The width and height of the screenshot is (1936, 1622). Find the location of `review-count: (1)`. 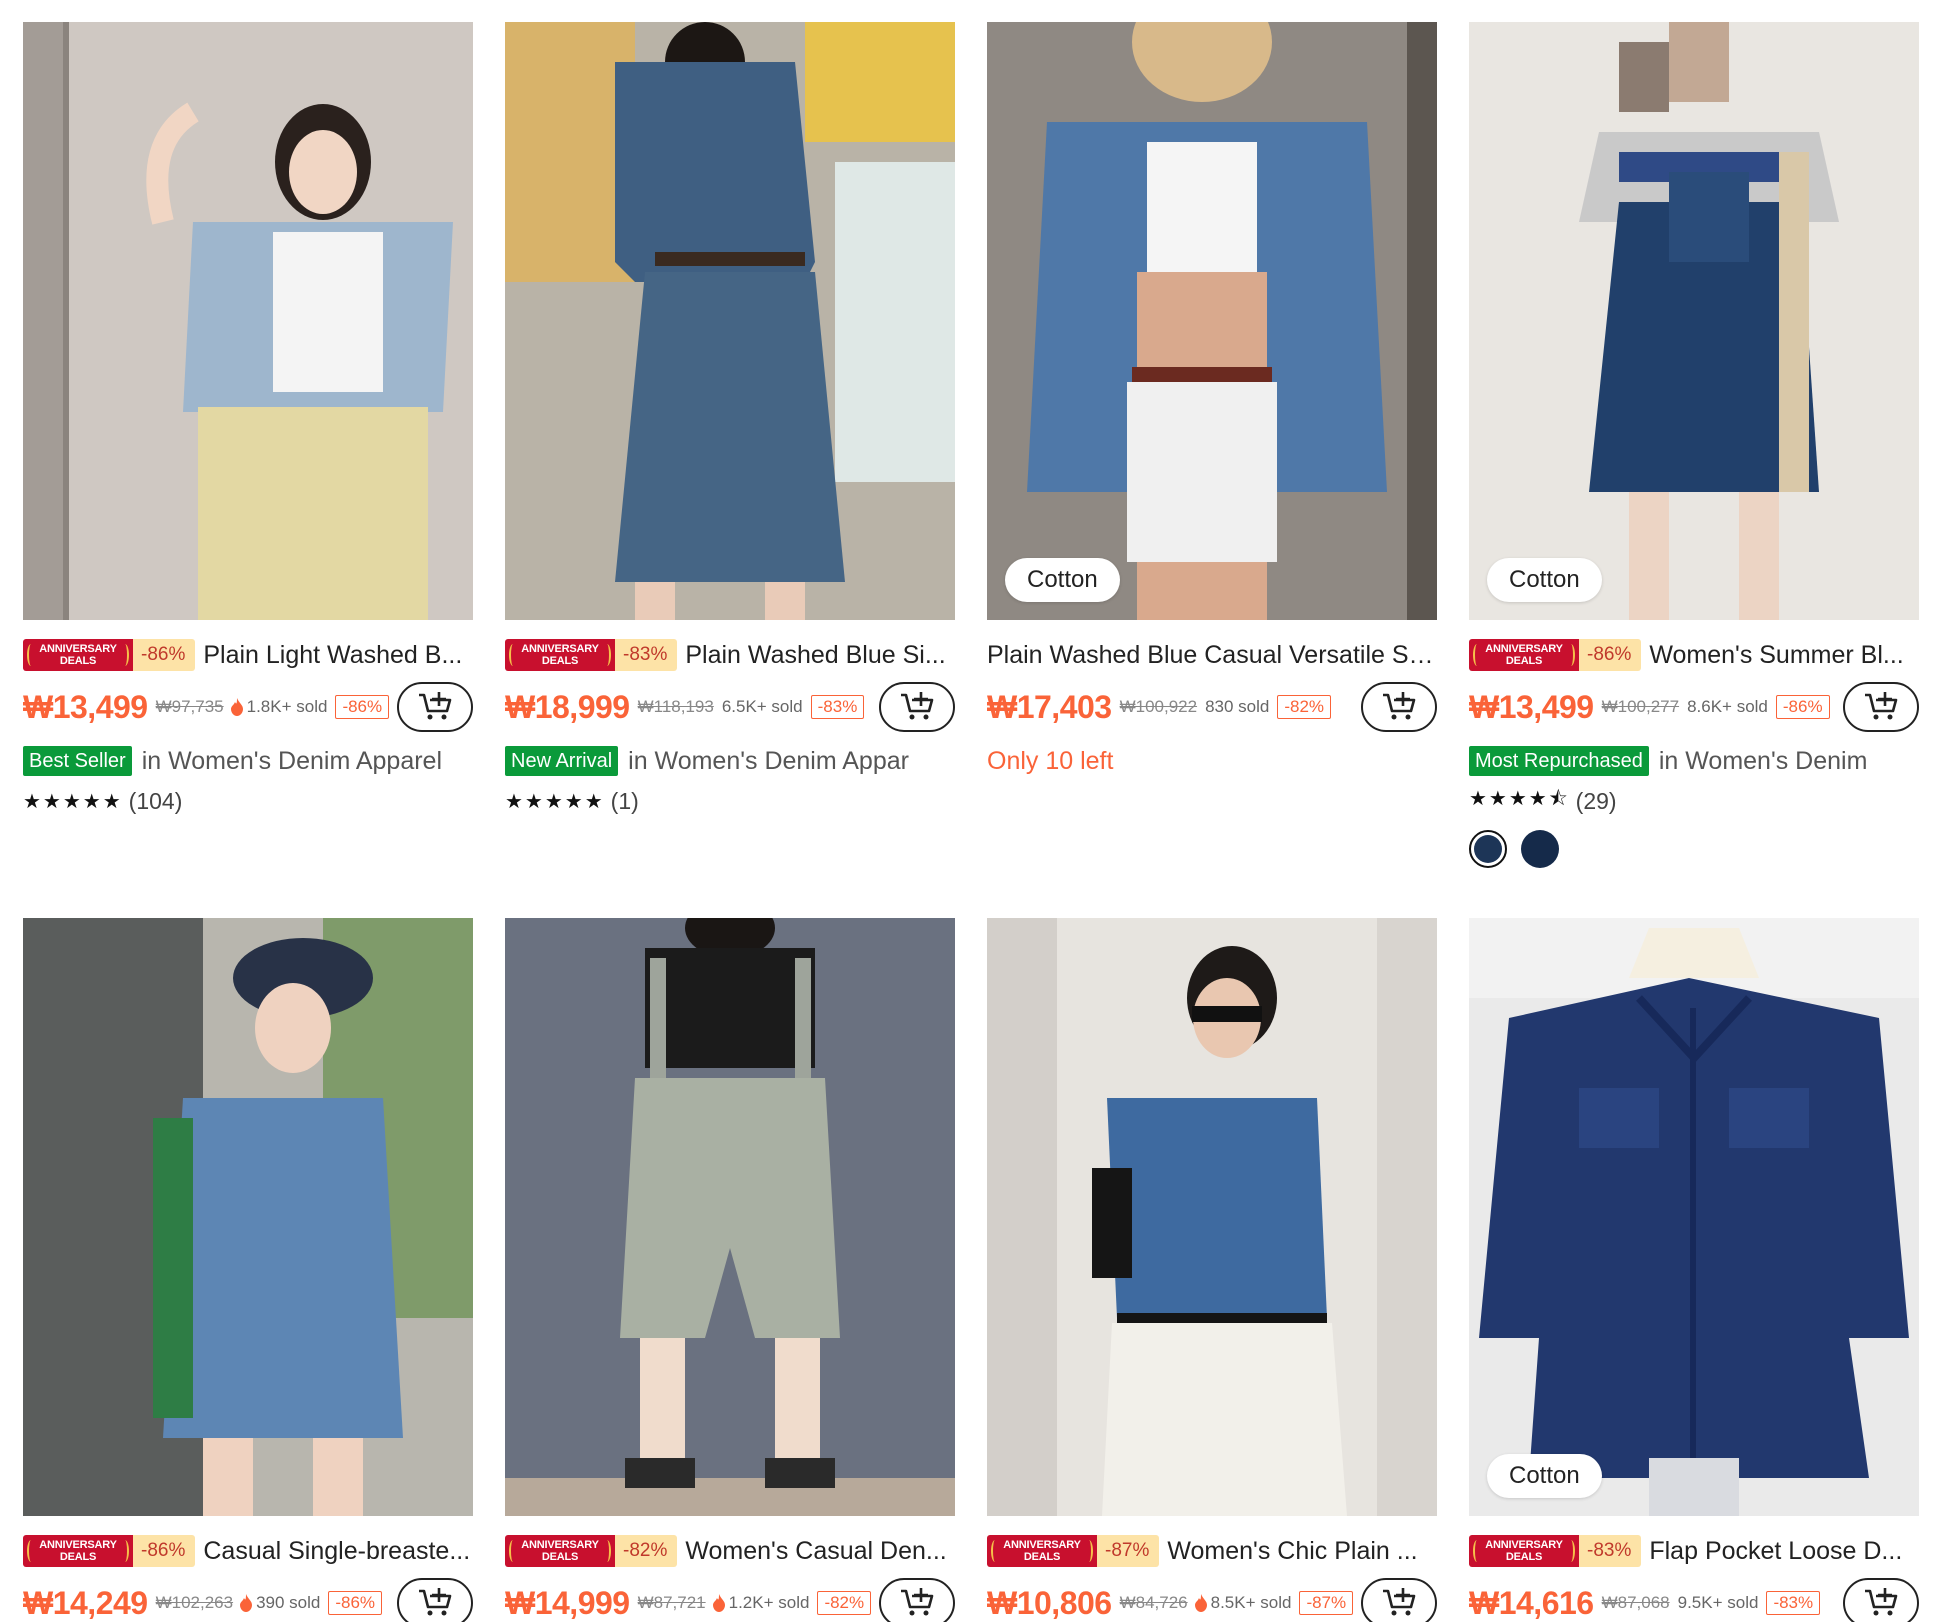

review-count: (1) is located at coordinates (624, 800).